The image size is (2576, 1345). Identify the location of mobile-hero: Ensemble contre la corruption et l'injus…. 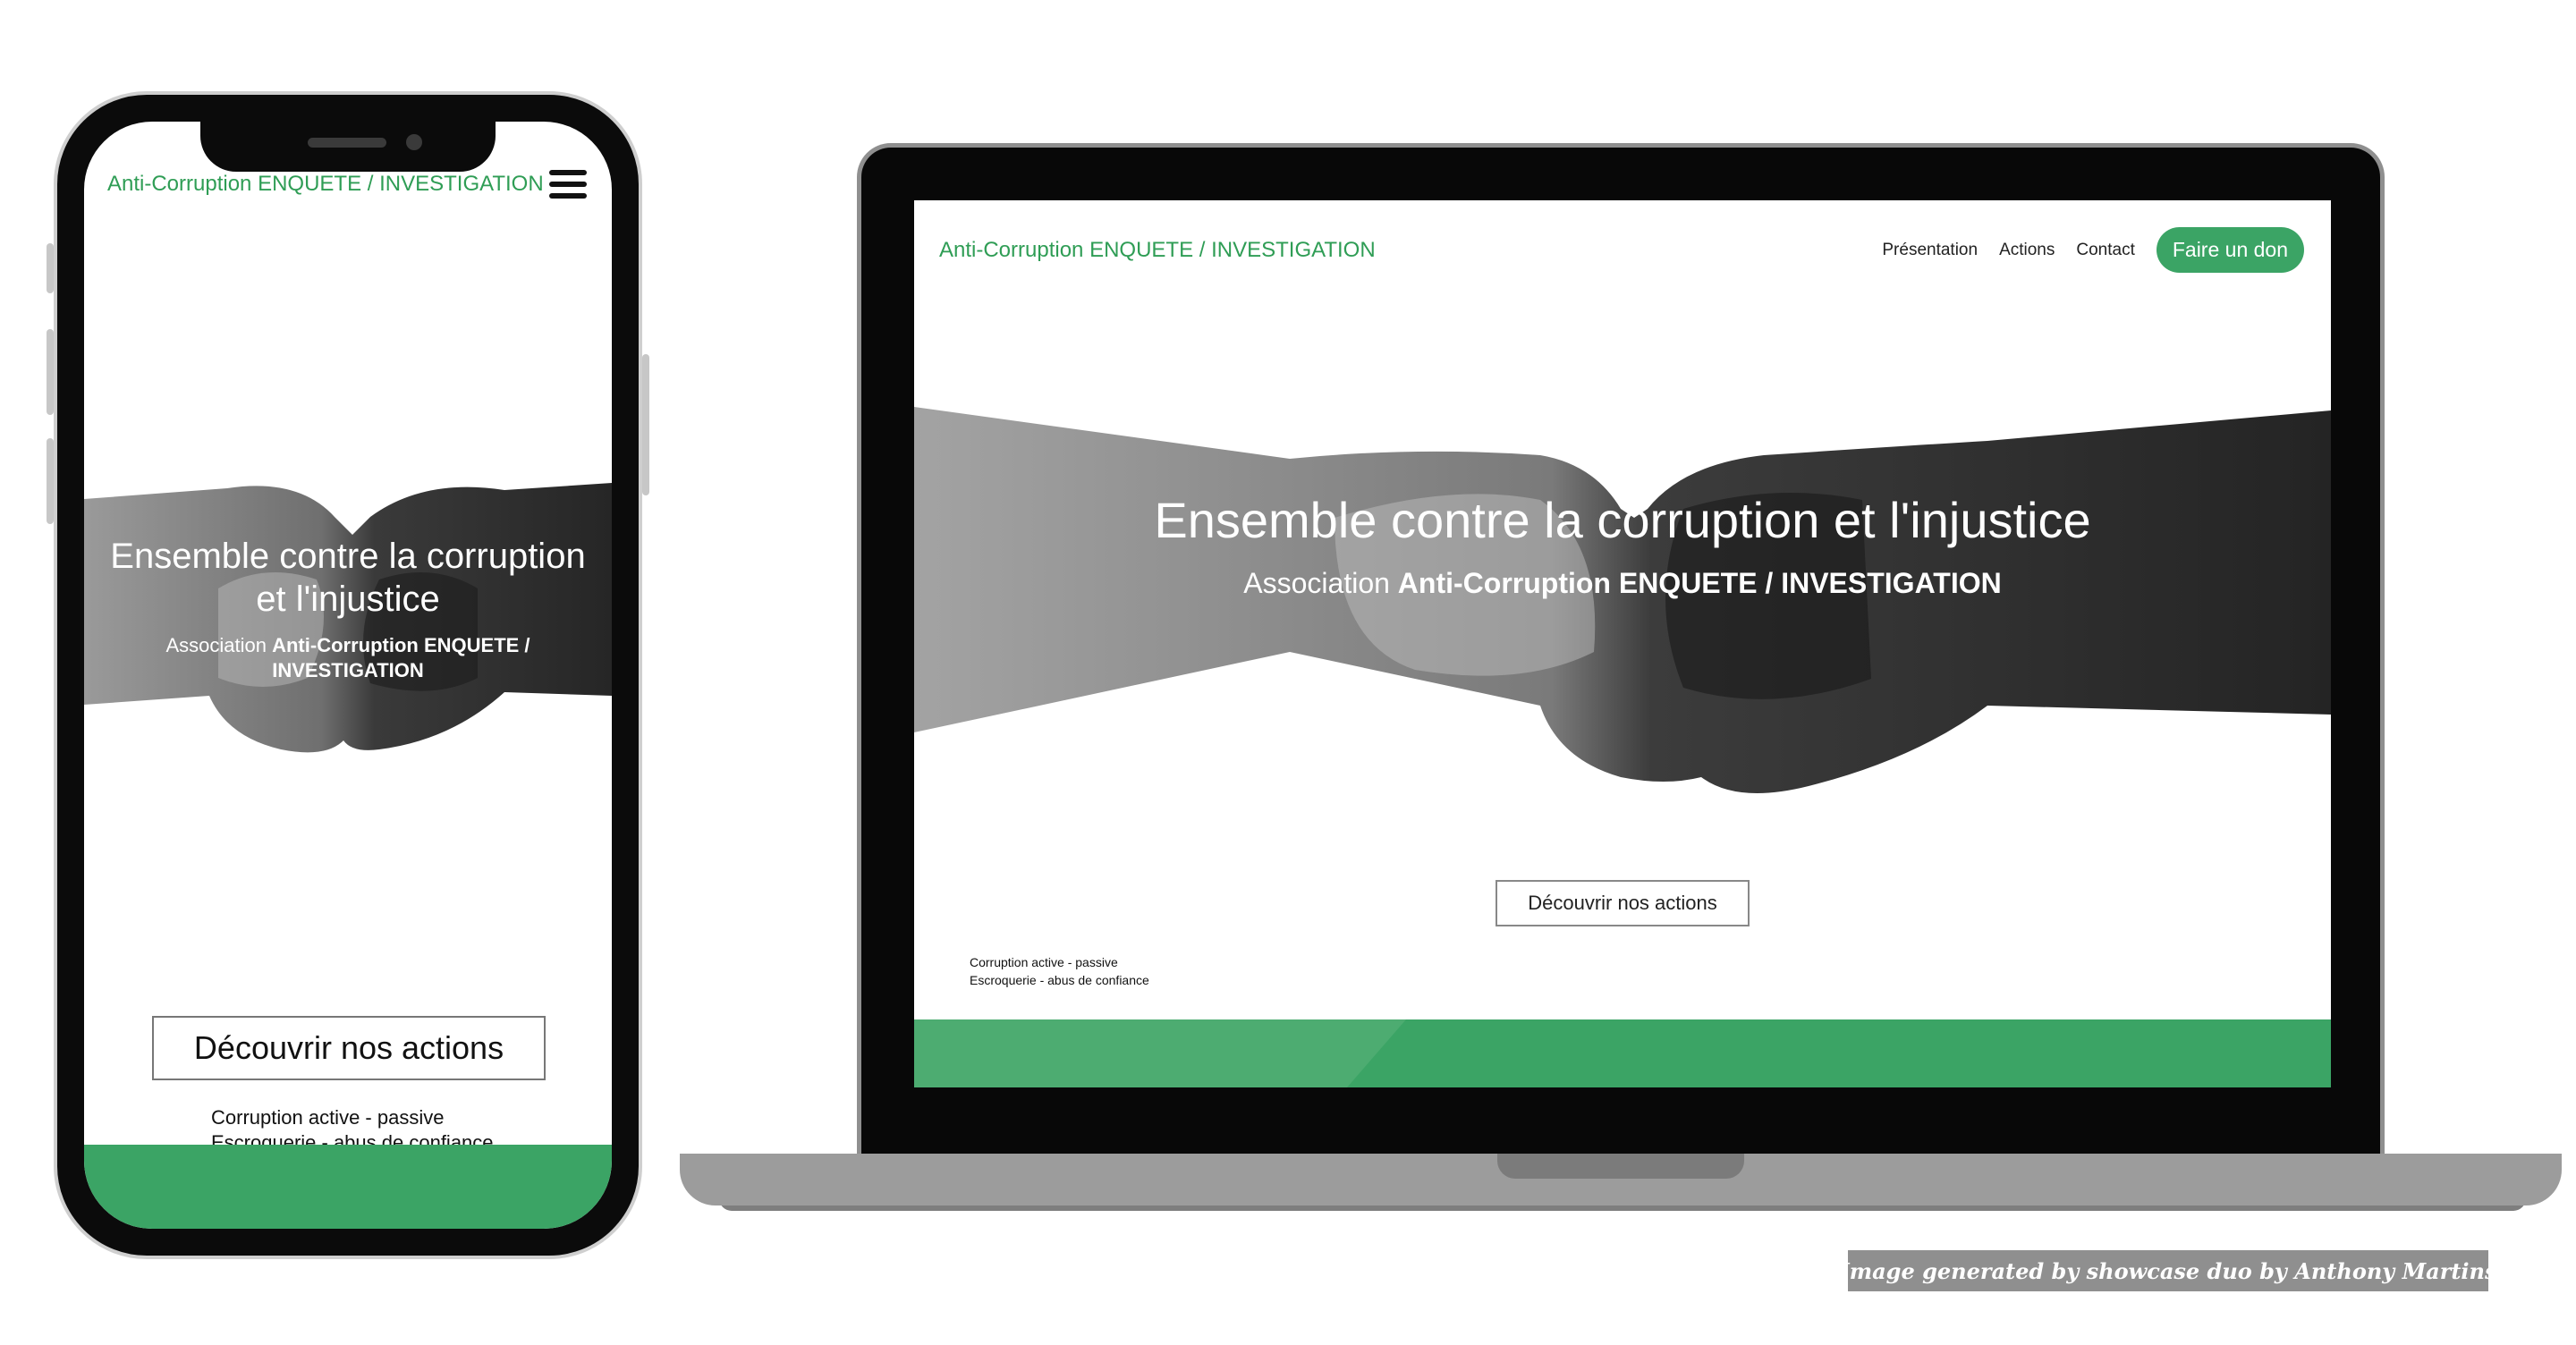
(348, 633).